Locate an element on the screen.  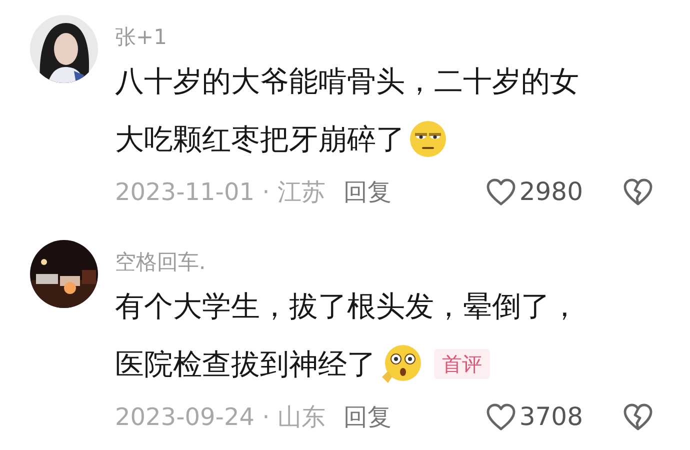
username: 张+1 is located at coordinates (141, 37).